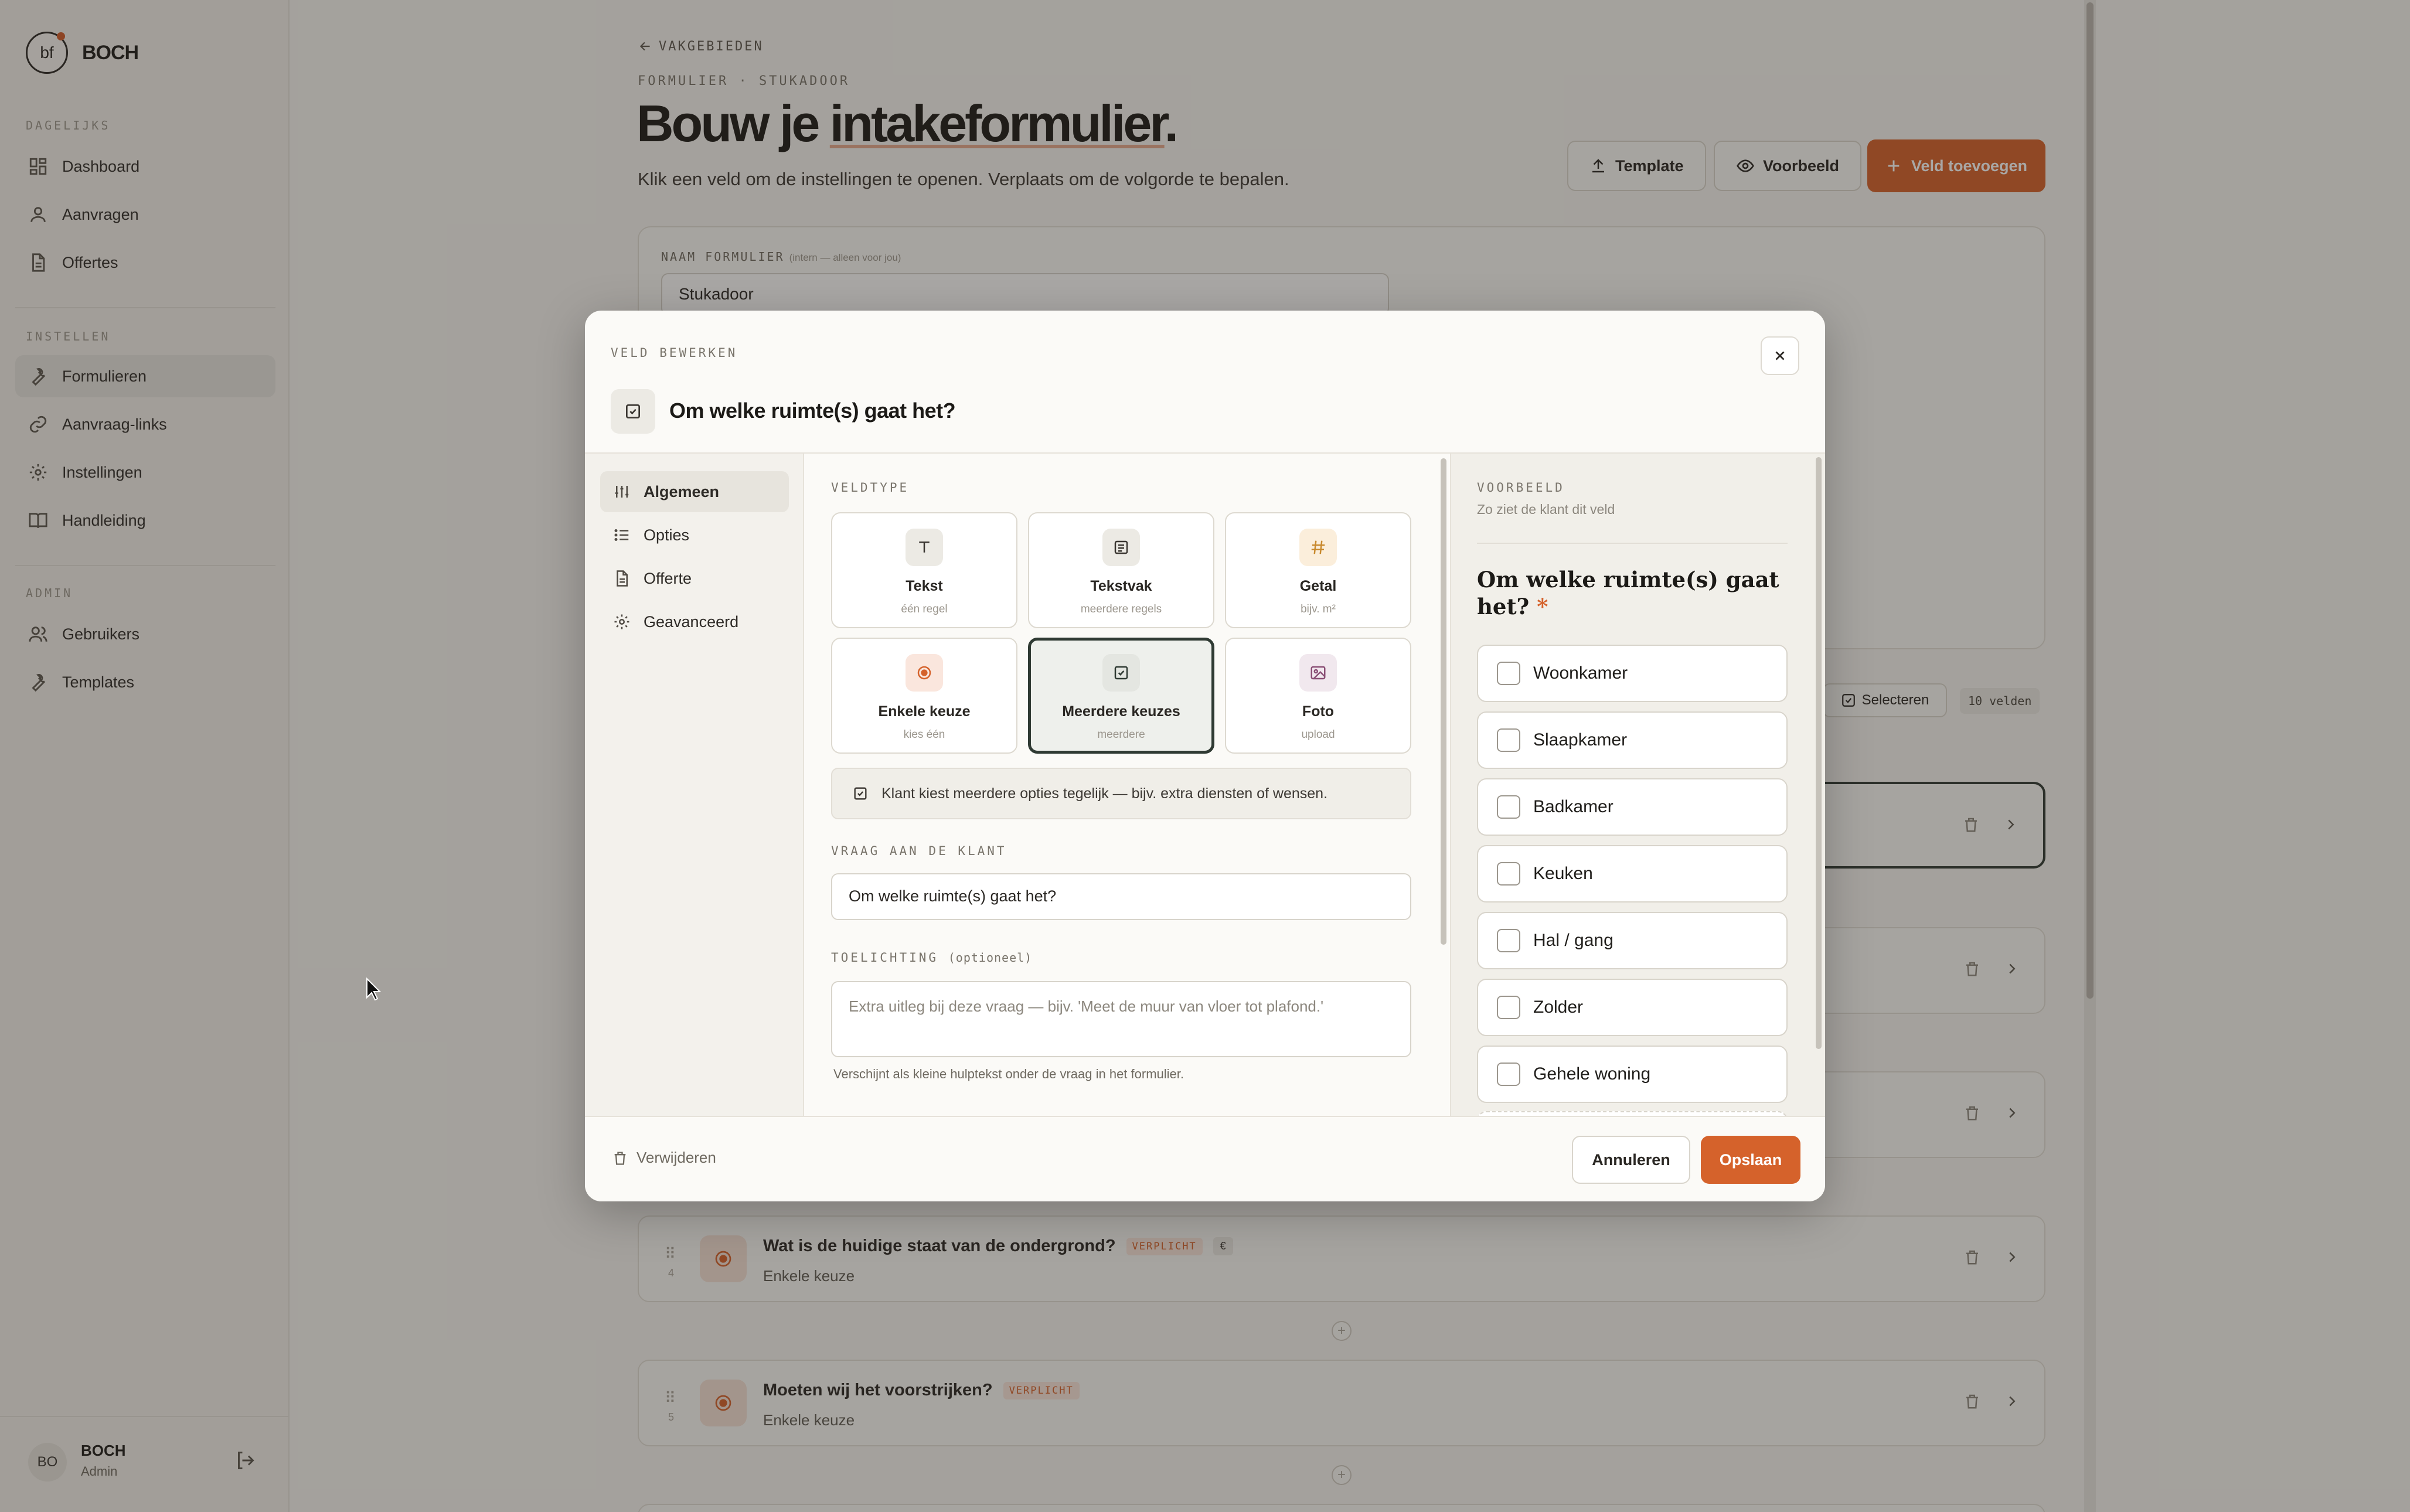 This screenshot has width=2410, height=1512. I want to click on explain-label-text: TOELICHTING, so click(885, 958).